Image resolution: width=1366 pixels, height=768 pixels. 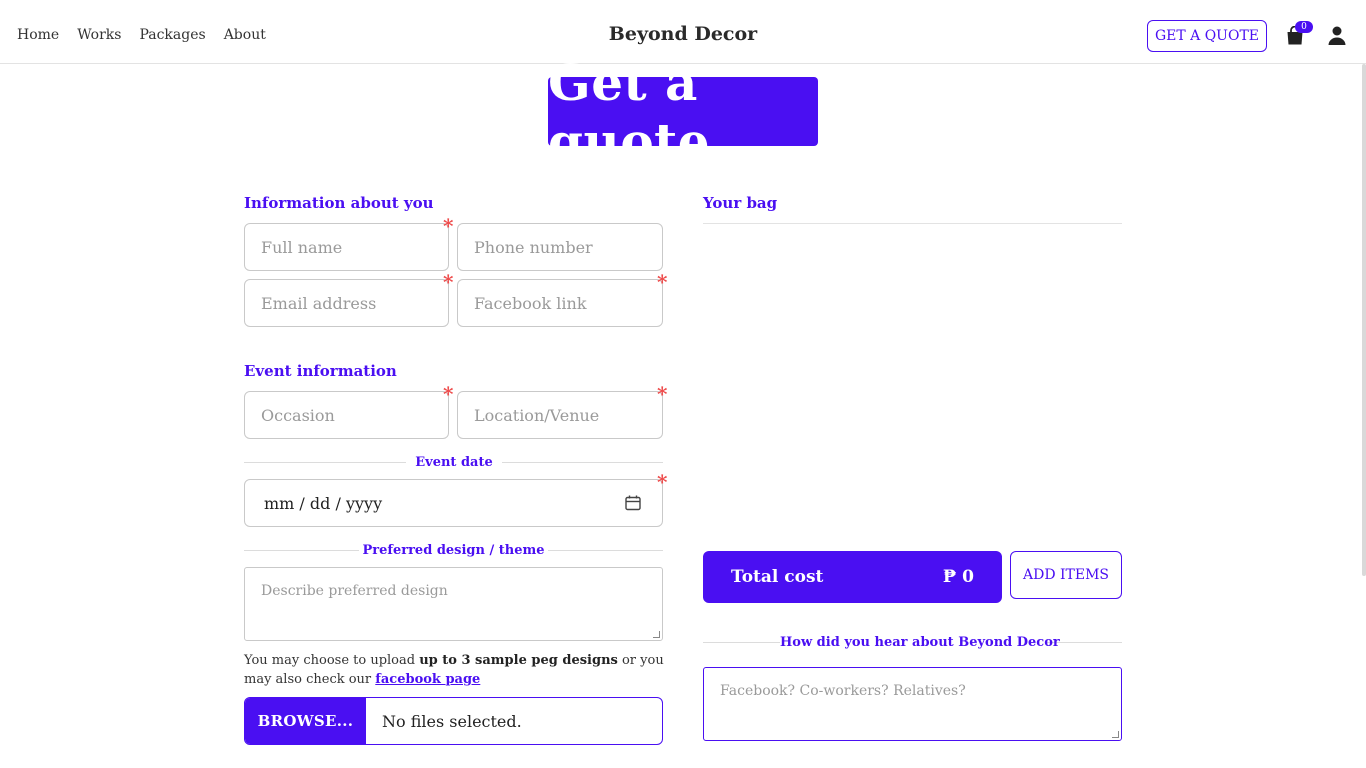 What do you see at coordinates (1066, 575) in the screenshot?
I see `add-items-button: ADD ITEMS` at bounding box center [1066, 575].